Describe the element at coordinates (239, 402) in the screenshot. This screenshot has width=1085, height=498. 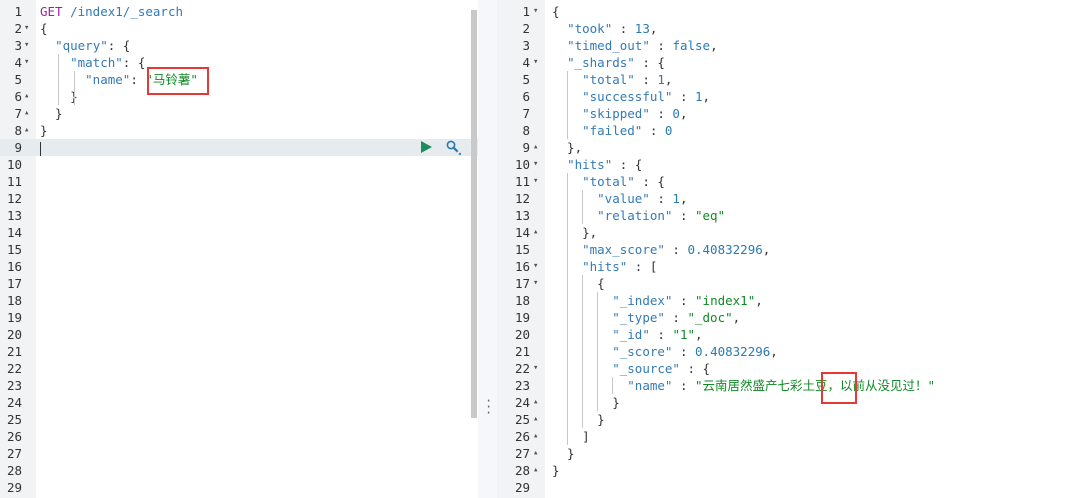
I see `request-line: 24` at that location.